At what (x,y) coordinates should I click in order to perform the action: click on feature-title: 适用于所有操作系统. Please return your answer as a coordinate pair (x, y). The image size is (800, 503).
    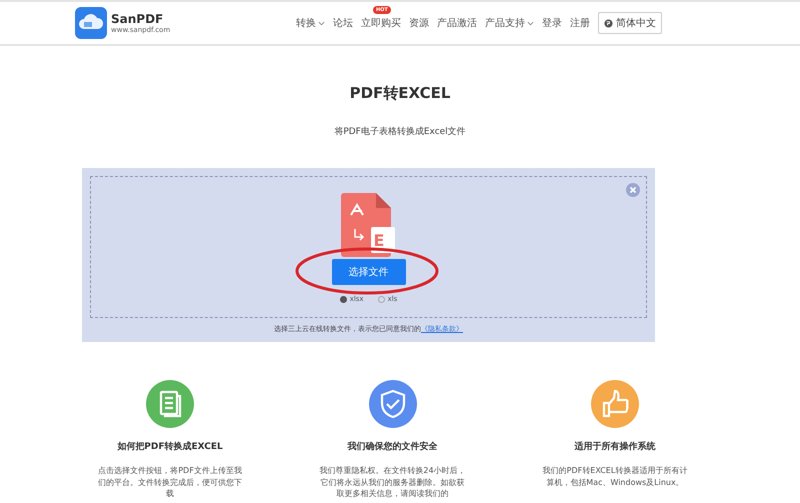
    Looking at the image, I should click on (615, 446).